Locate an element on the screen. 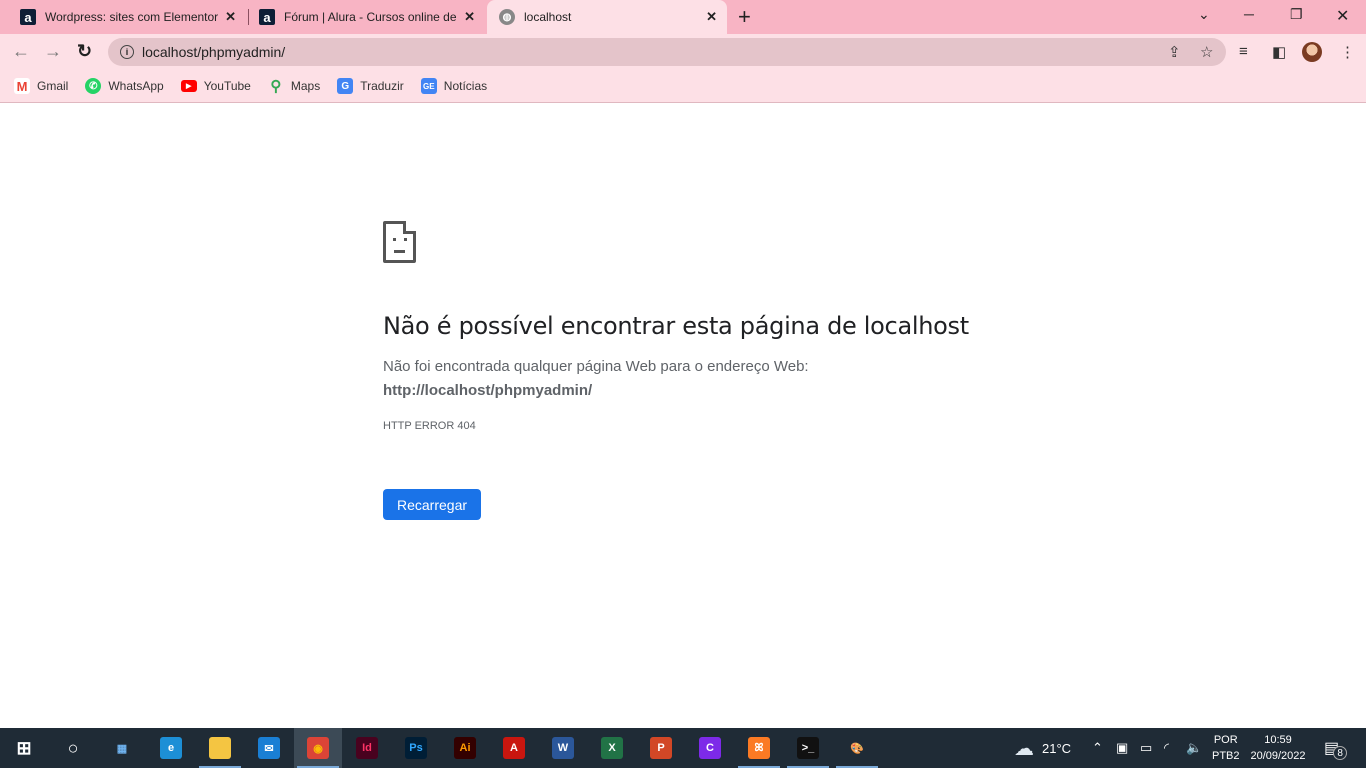 The width and height of the screenshot is (1366, 768). menu-icon: ⋮ is located at coordinates (1347, 52).